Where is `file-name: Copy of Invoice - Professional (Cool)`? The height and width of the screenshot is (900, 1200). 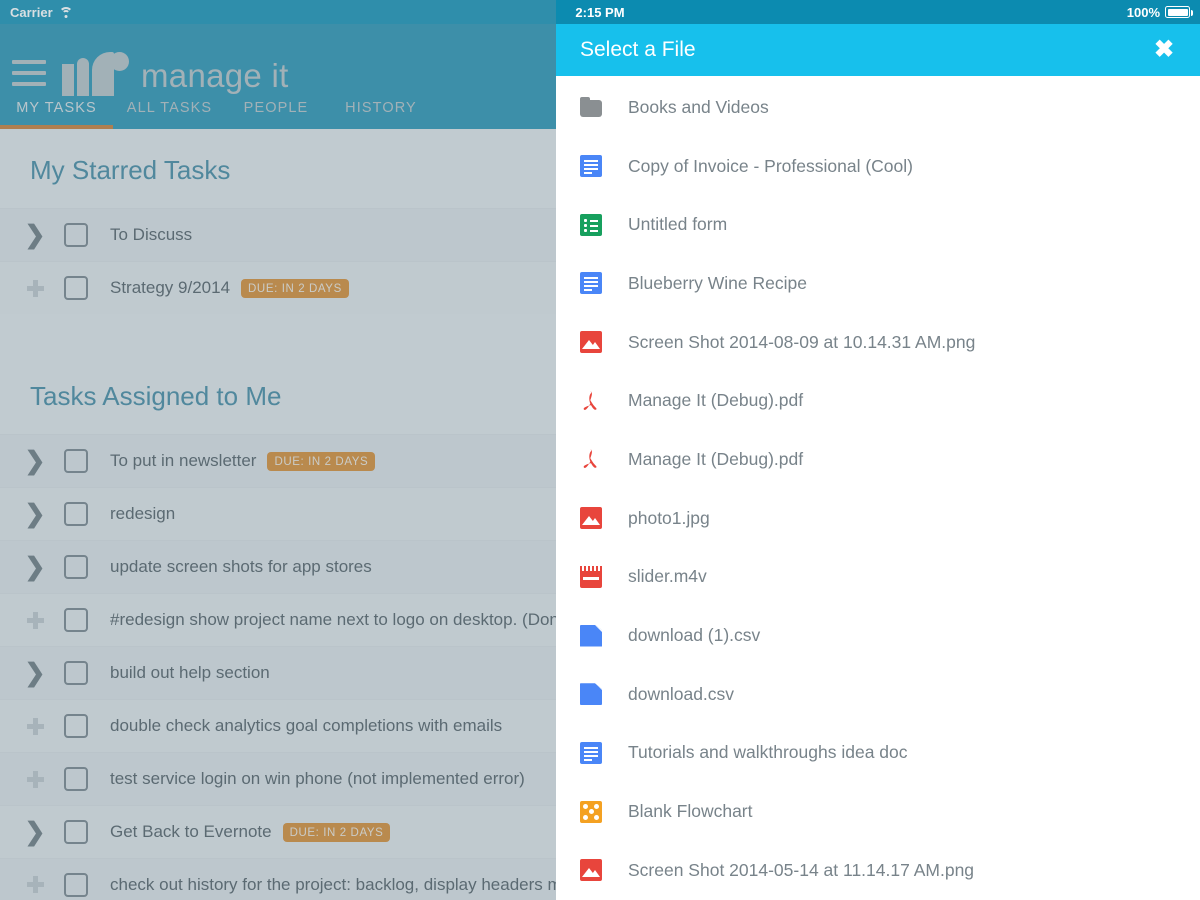 file-name: Copy of Invoice - Professional (Cool) is located at coordinates (770, 165).